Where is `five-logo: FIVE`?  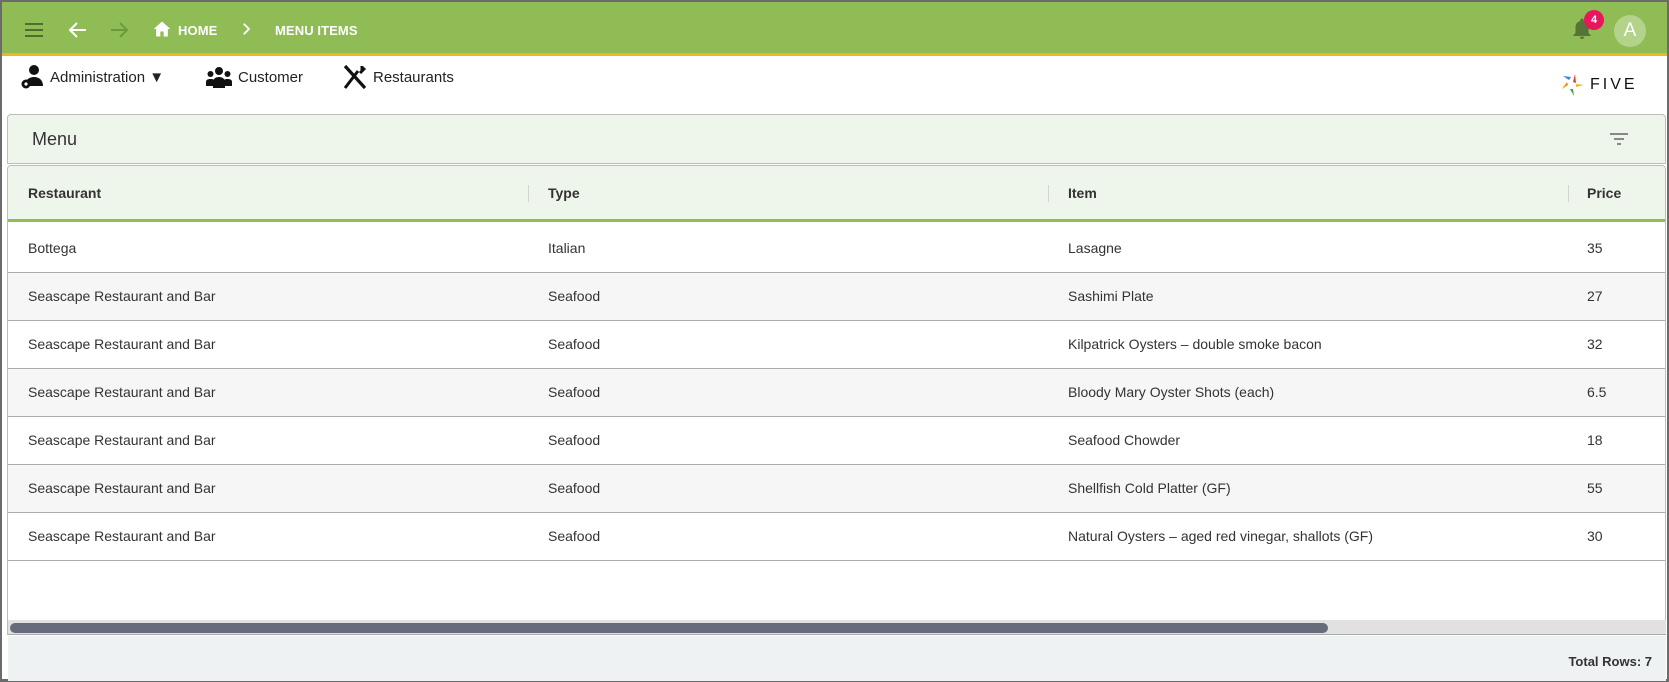 five-logo: FIVE is located at coordinates (1599, 85).